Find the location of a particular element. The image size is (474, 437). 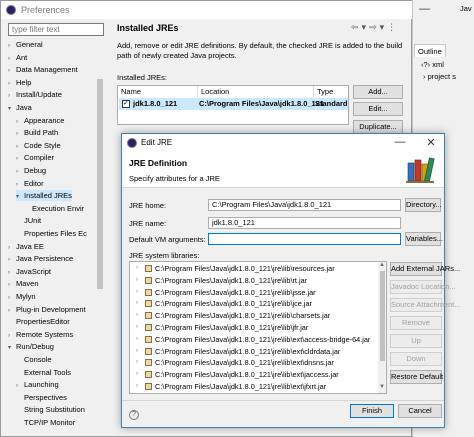

col-header-type: Type is located at coordinates (332, 91).